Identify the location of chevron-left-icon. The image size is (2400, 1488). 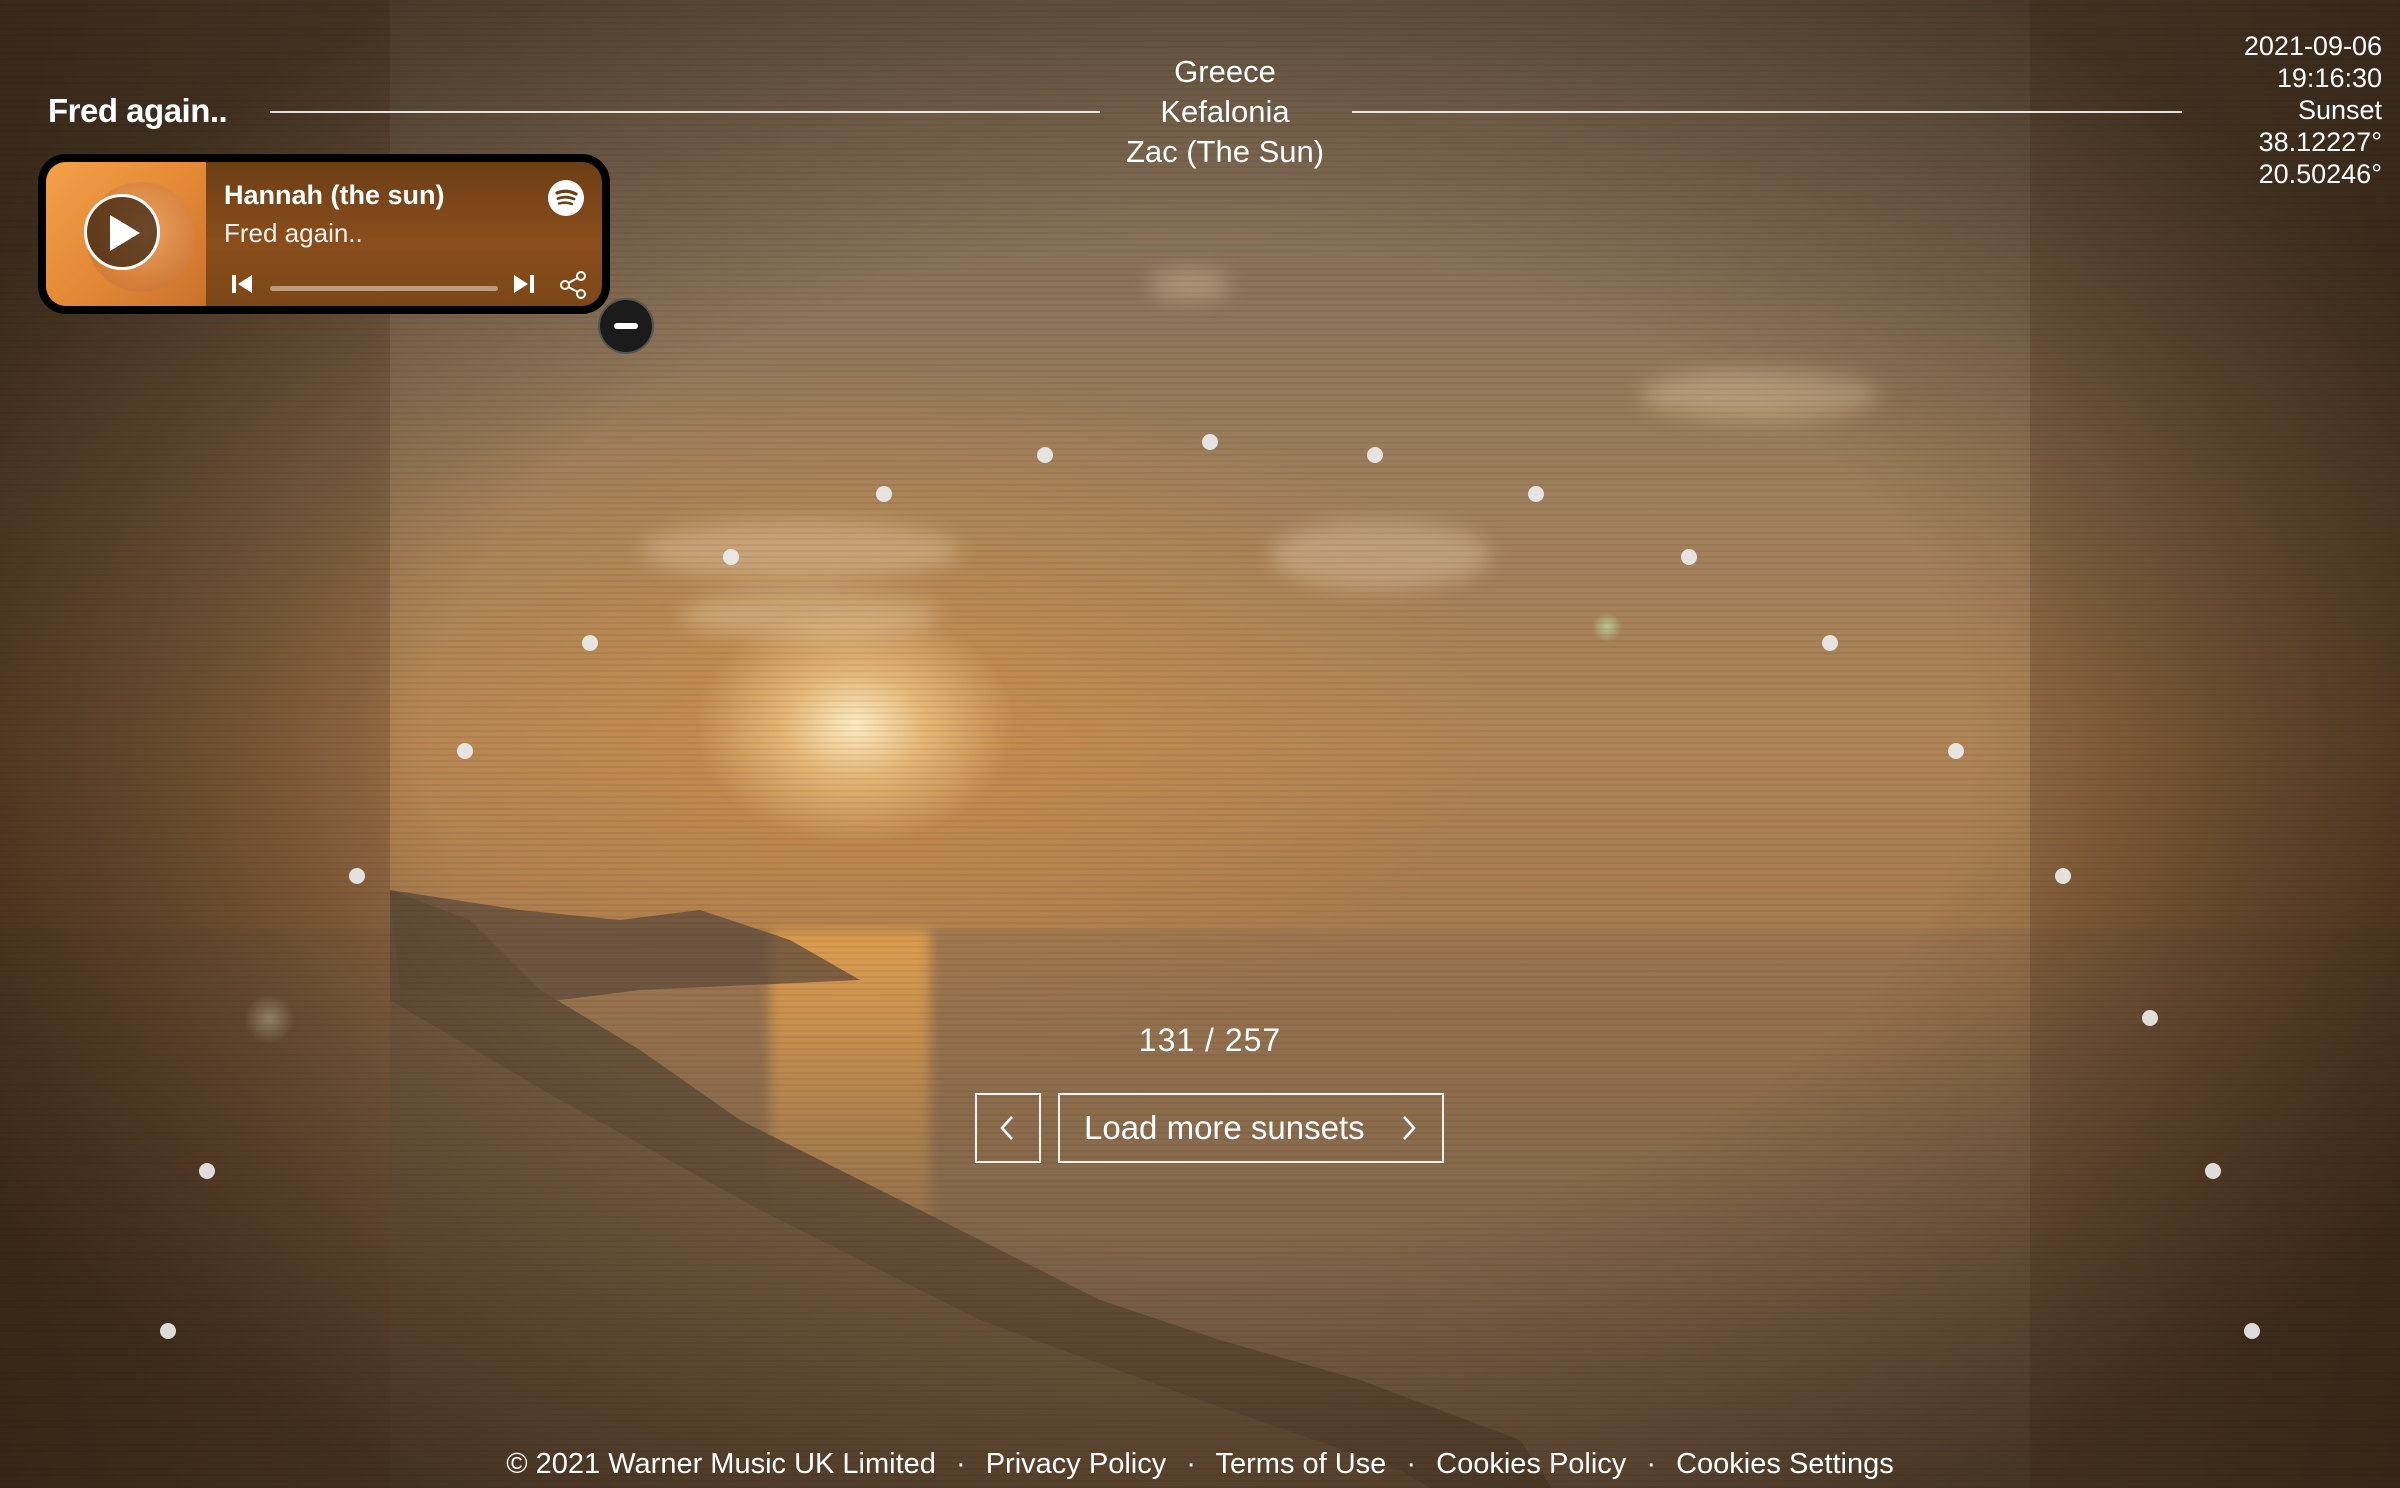
(1006, 1128).